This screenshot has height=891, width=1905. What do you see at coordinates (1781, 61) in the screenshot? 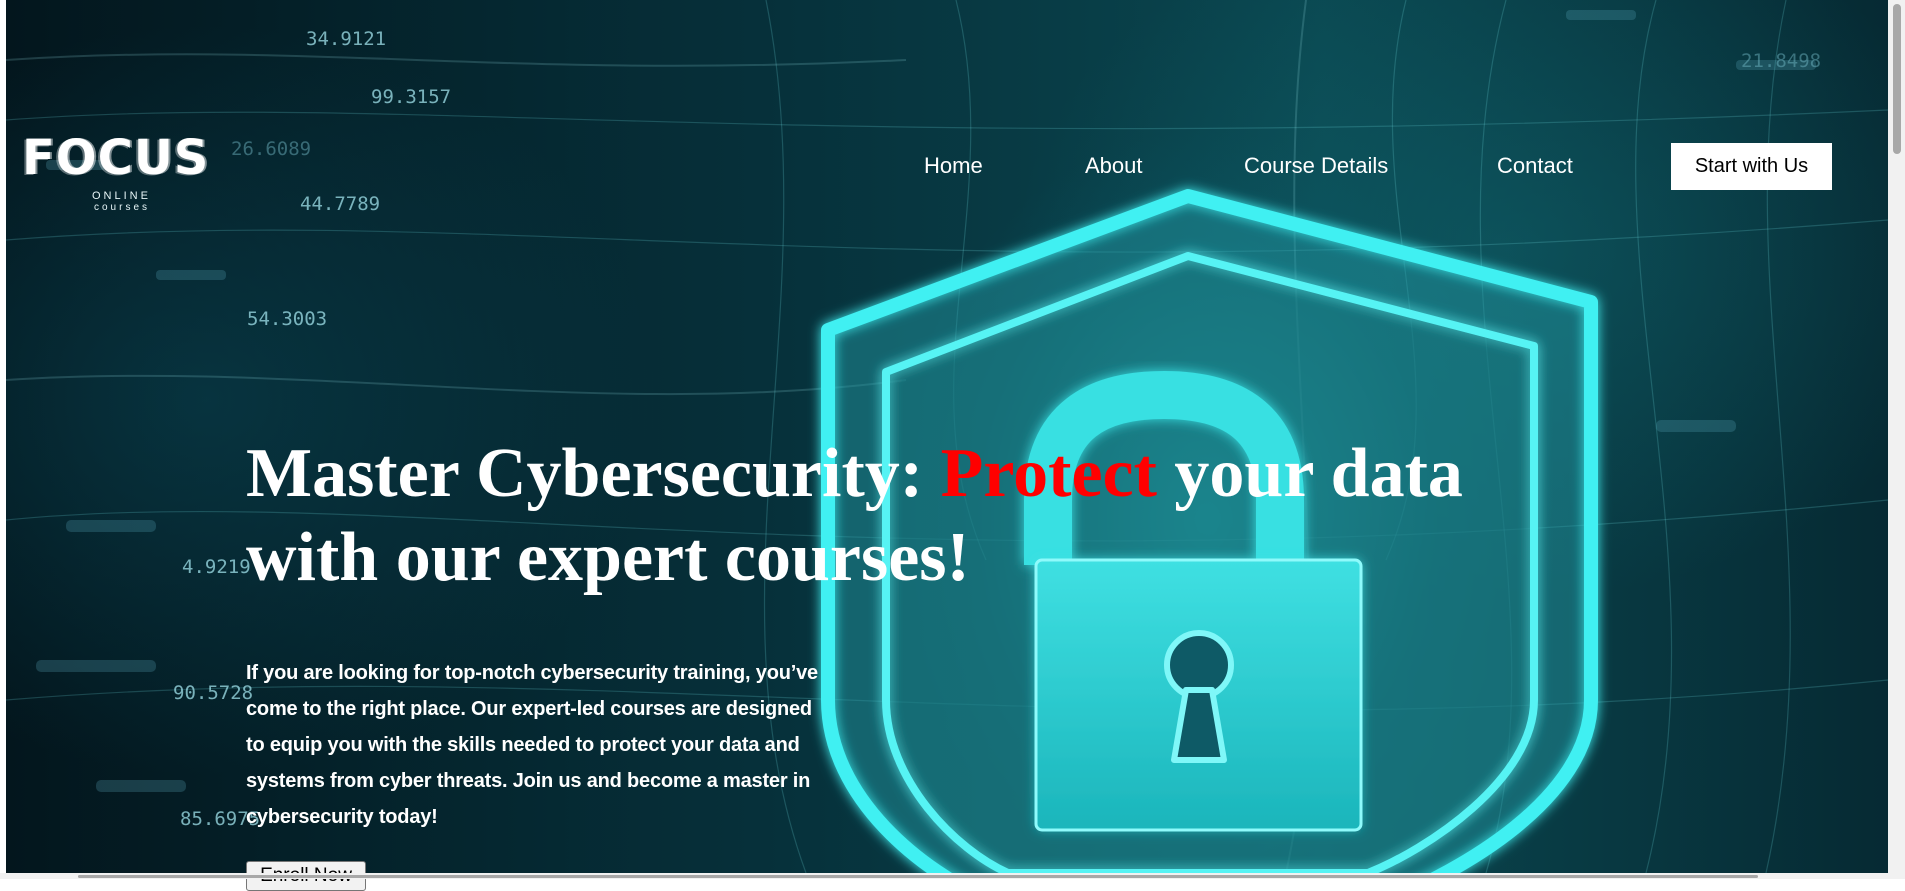
I see `background-number: 21.8498` at bounding box center [1781, 61].